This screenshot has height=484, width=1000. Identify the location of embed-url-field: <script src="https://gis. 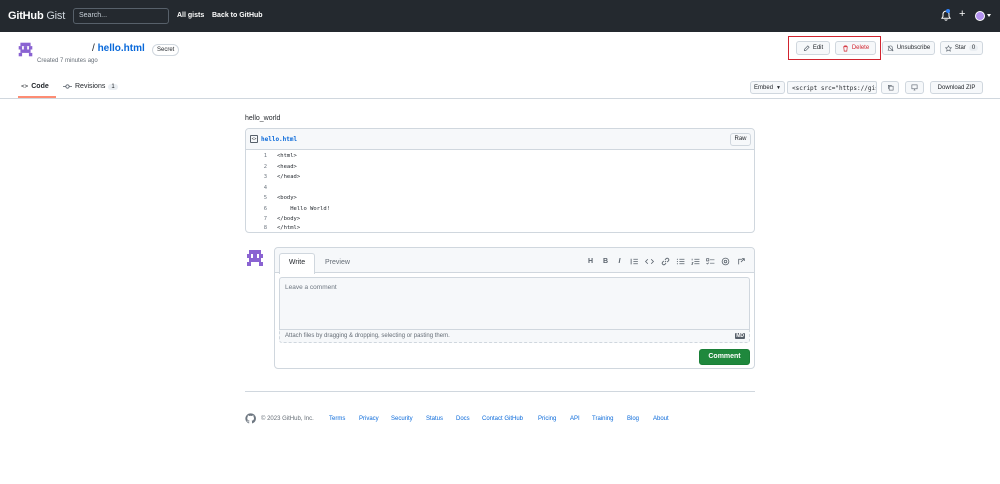
(832, 87).